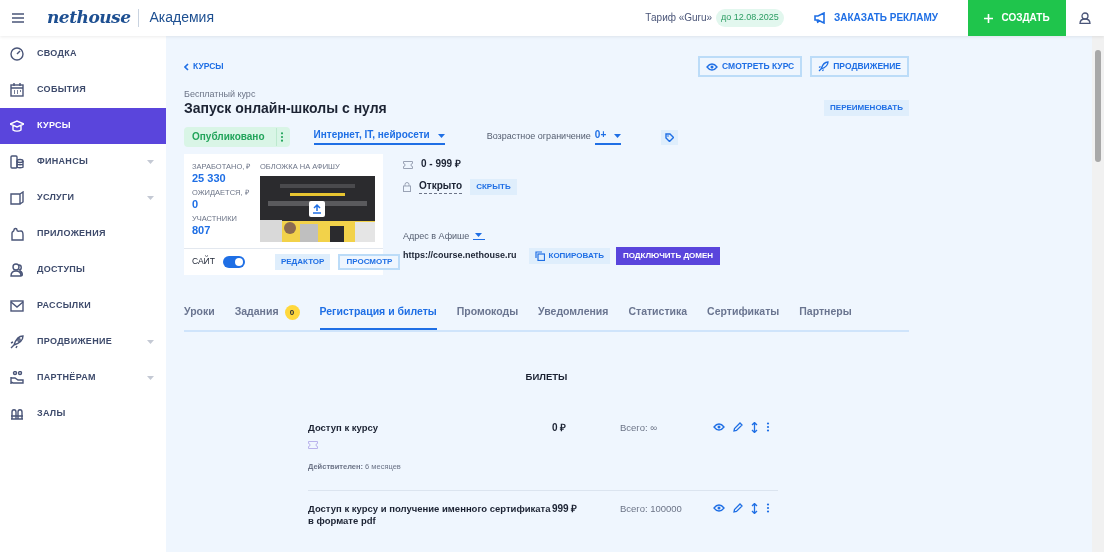 This screenshot has height=552, width=1104. Describe the element at coordinates (989, 18) in the screenshot. I see `plus-icon` at that location.